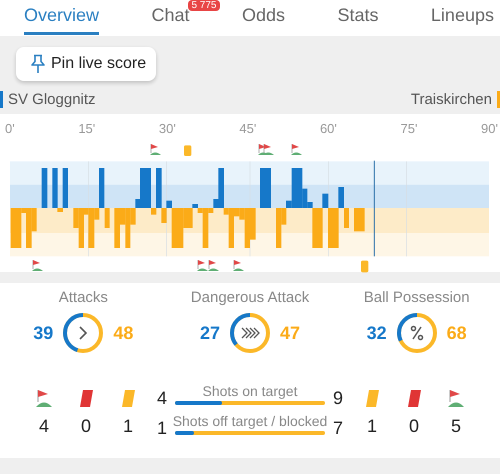  What do you see at coordinates (48, 99) in the screenshot?
I see `home-team-name: SV Gloggnitz` at bounding box center [48, 99].